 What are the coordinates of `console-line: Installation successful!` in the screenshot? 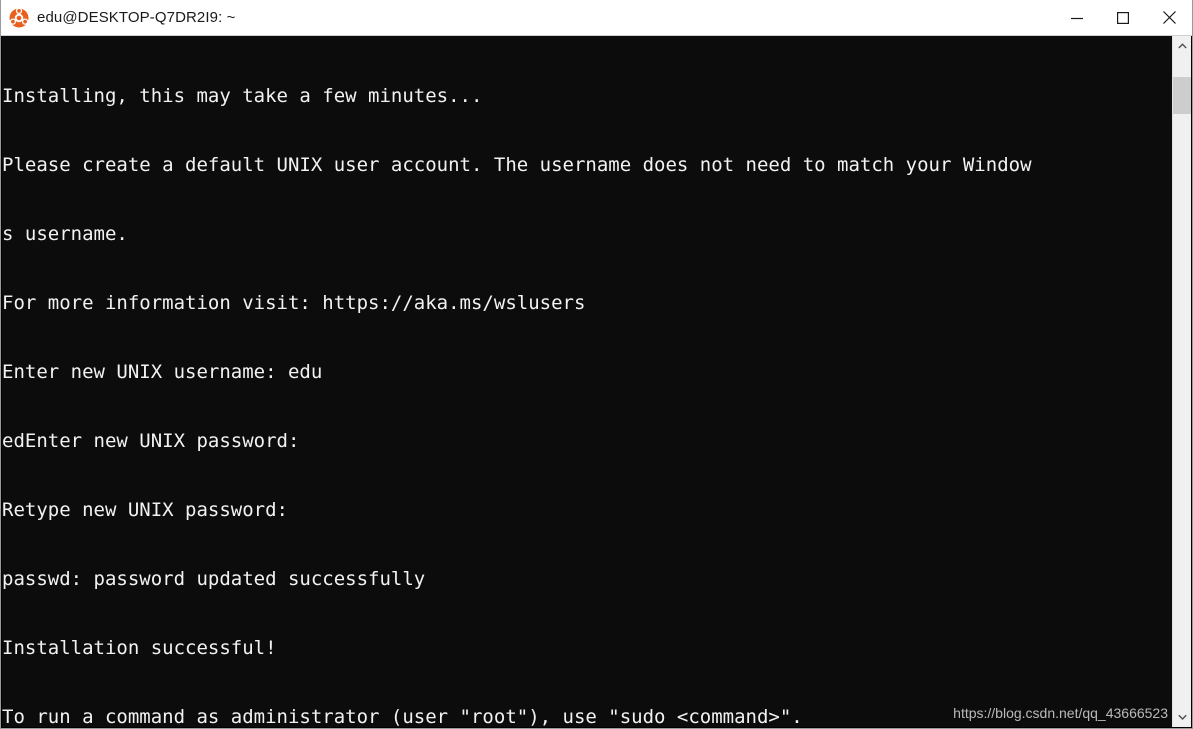 It's located at (139, 648).